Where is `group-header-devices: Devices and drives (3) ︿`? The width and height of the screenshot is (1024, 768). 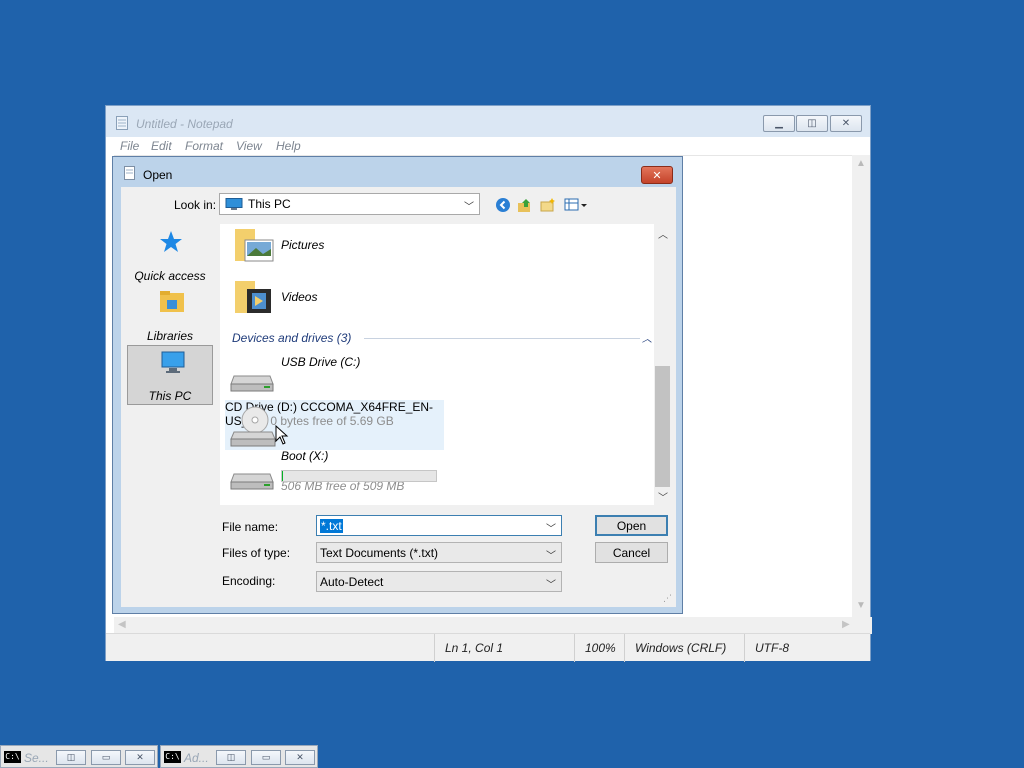
group-header-devices: Devices and drives (3) ︿ is located at coordinates (442, 339).